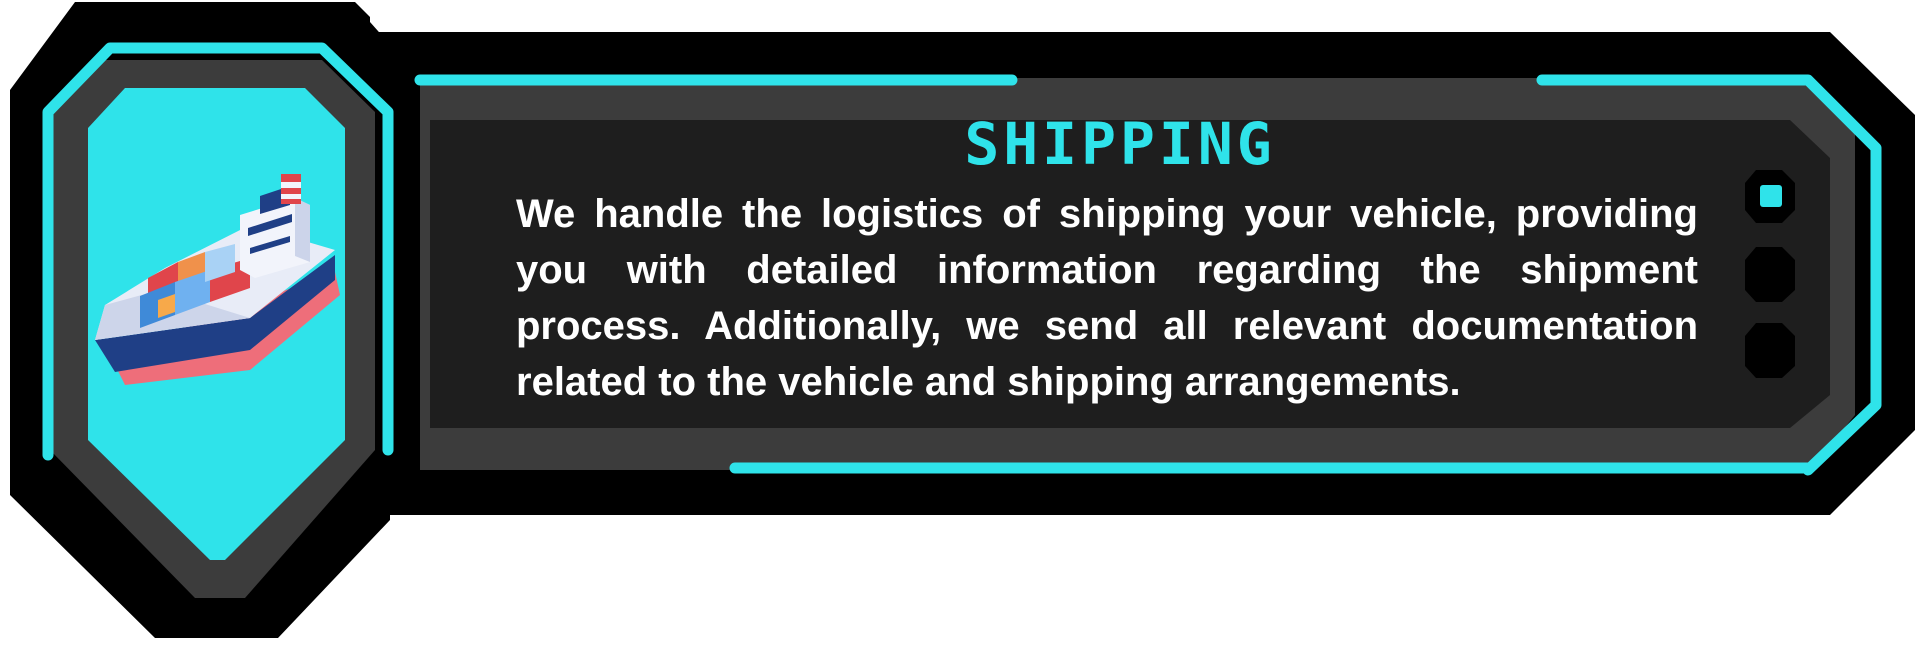  I want to click on card-title: SHIPPING, so click(1120, 144).